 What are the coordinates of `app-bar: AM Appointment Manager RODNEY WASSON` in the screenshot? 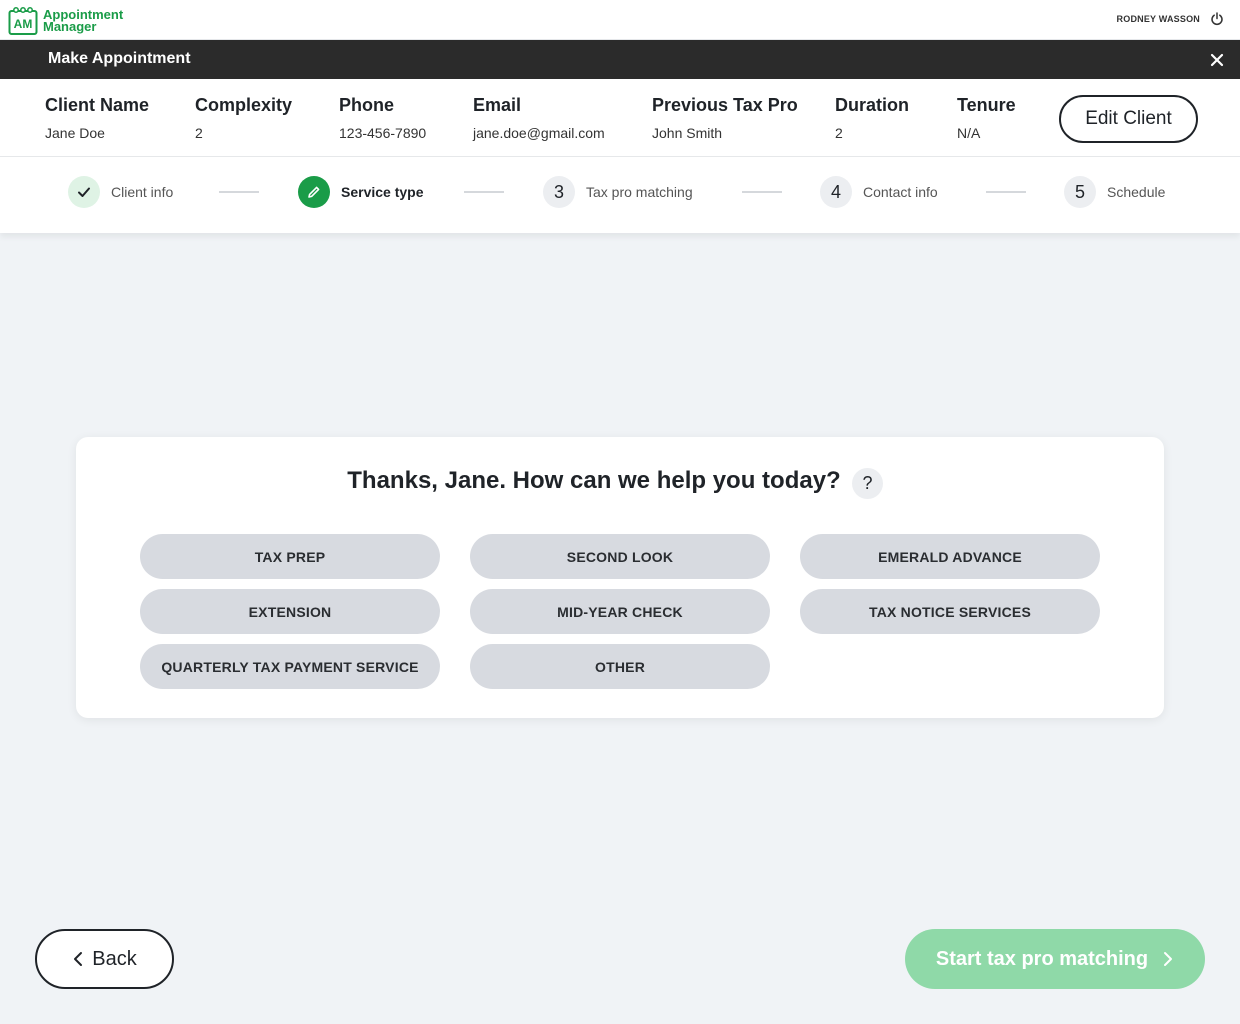 It's located at (620, 20).